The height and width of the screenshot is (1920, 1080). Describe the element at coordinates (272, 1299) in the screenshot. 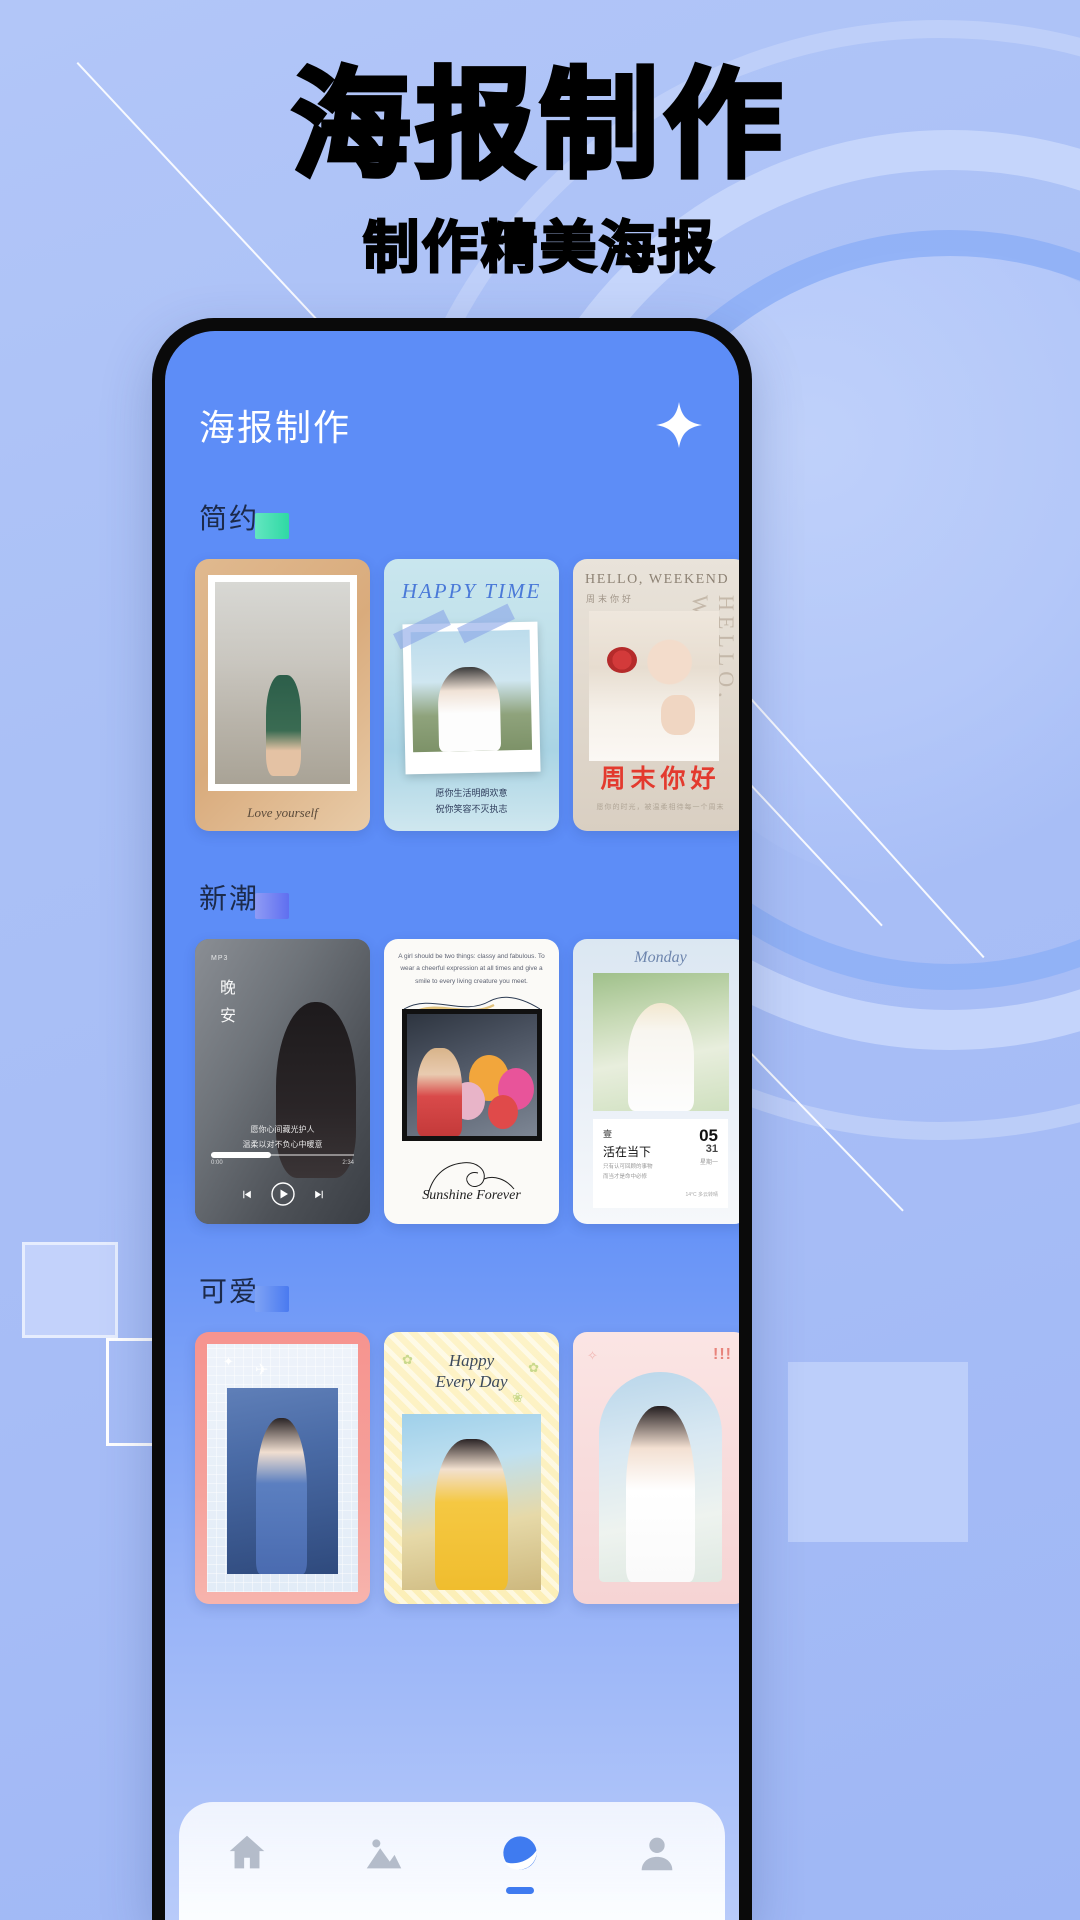

I see `section-accent-cute` at that location.